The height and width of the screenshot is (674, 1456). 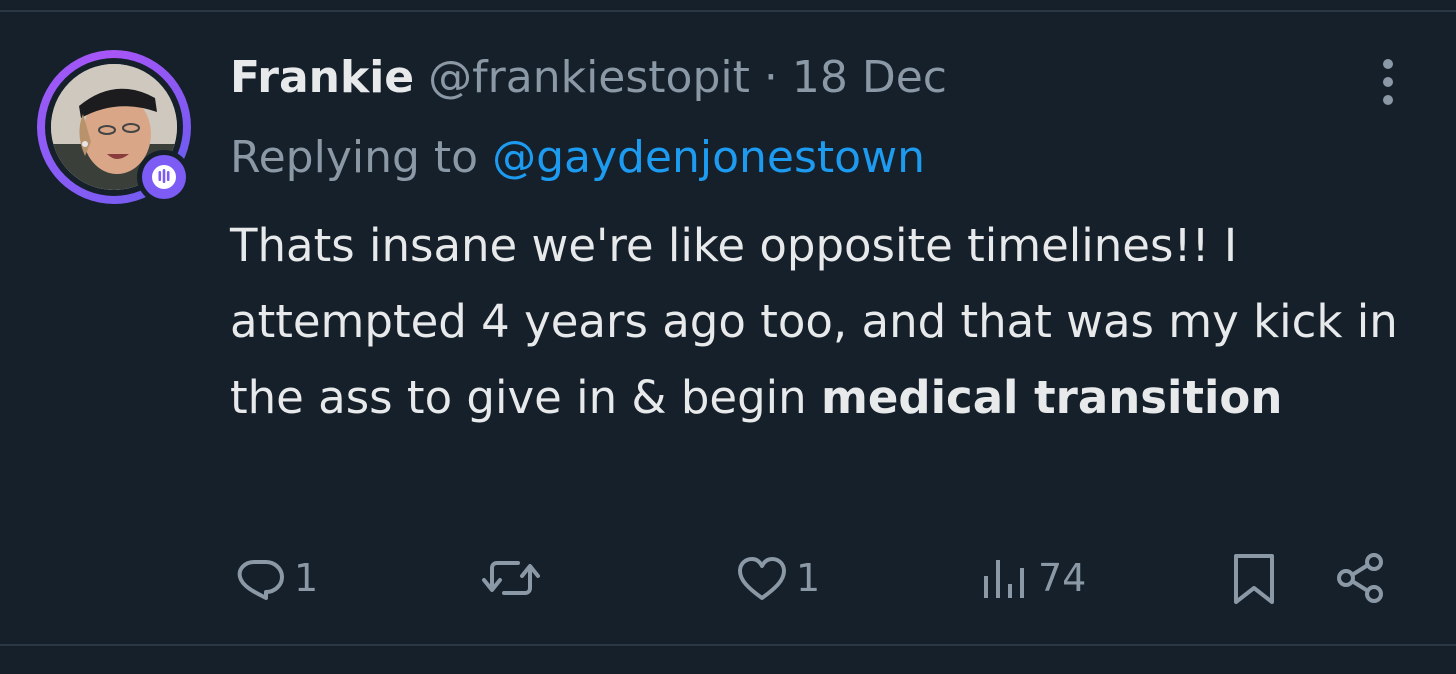 I want to click on tweet-text-bold: medical transition, so click(x=1051, y=397).